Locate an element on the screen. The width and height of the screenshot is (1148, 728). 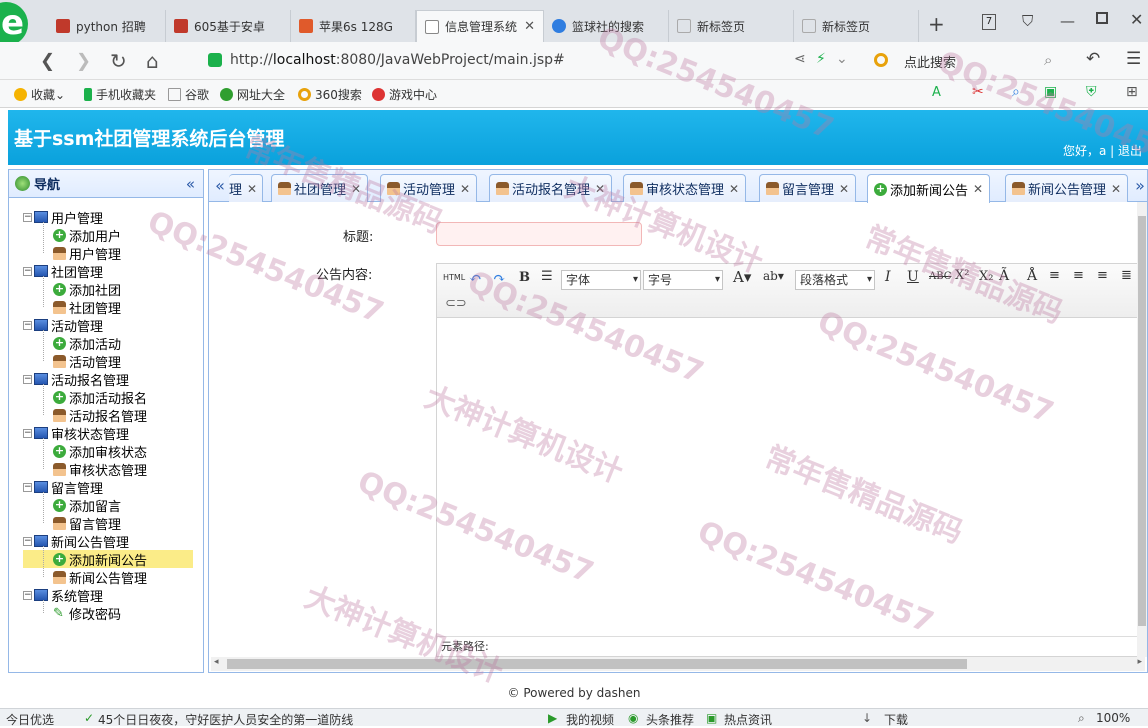
browser-tab: 篮球社的搜索 is located at coordinates (606, 26).